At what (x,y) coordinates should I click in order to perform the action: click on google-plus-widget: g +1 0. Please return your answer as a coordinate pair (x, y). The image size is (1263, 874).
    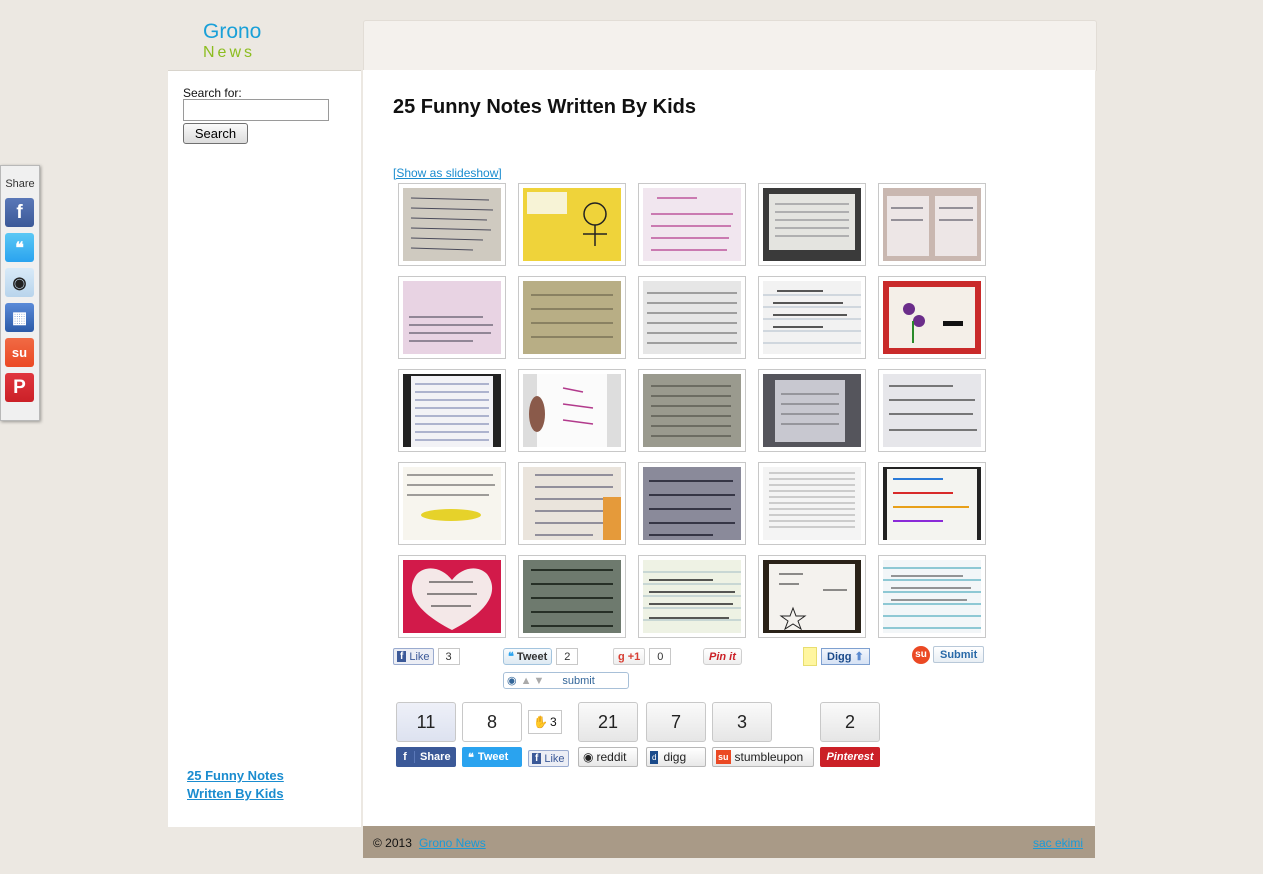
    Looking at the image, I should click on (642, 656).